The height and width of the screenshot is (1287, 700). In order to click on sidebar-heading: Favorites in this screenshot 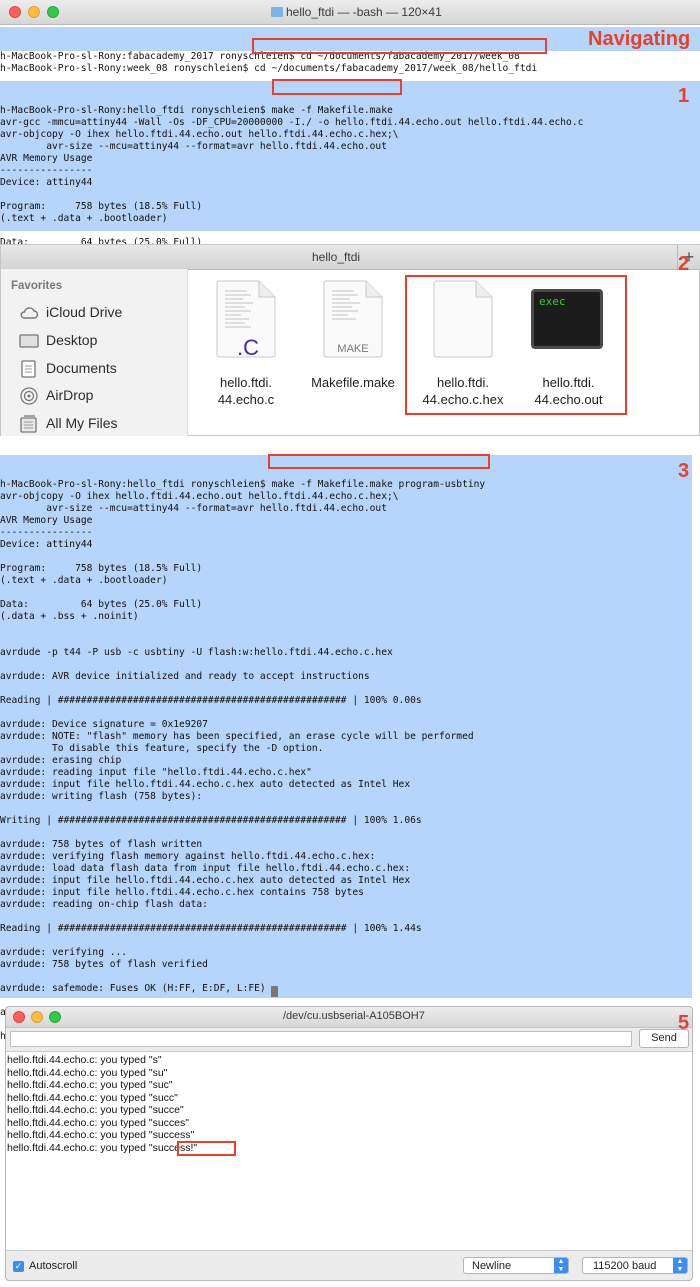, I will do `click(37, 286)`.